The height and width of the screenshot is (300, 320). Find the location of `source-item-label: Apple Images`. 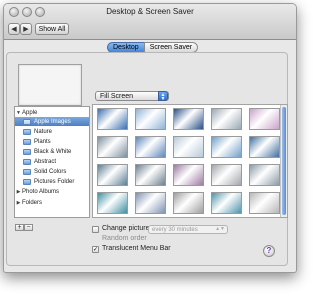

source-item-label: Apple Images is located at coordinates (52, 121).